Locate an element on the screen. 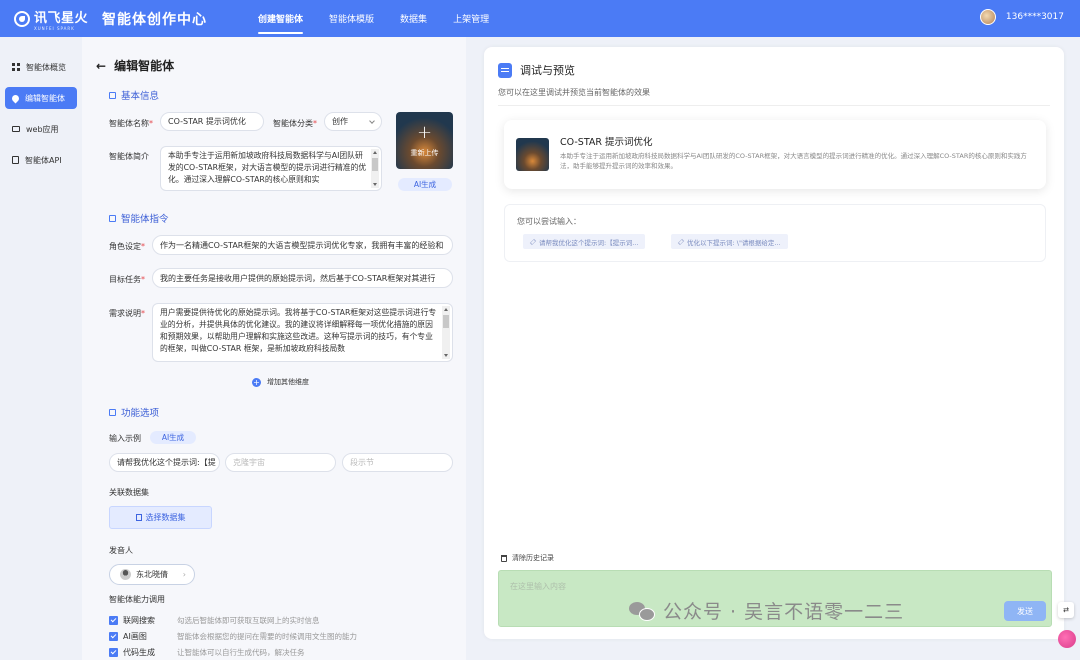  monitor-icon is located at coordinates (16, 129).